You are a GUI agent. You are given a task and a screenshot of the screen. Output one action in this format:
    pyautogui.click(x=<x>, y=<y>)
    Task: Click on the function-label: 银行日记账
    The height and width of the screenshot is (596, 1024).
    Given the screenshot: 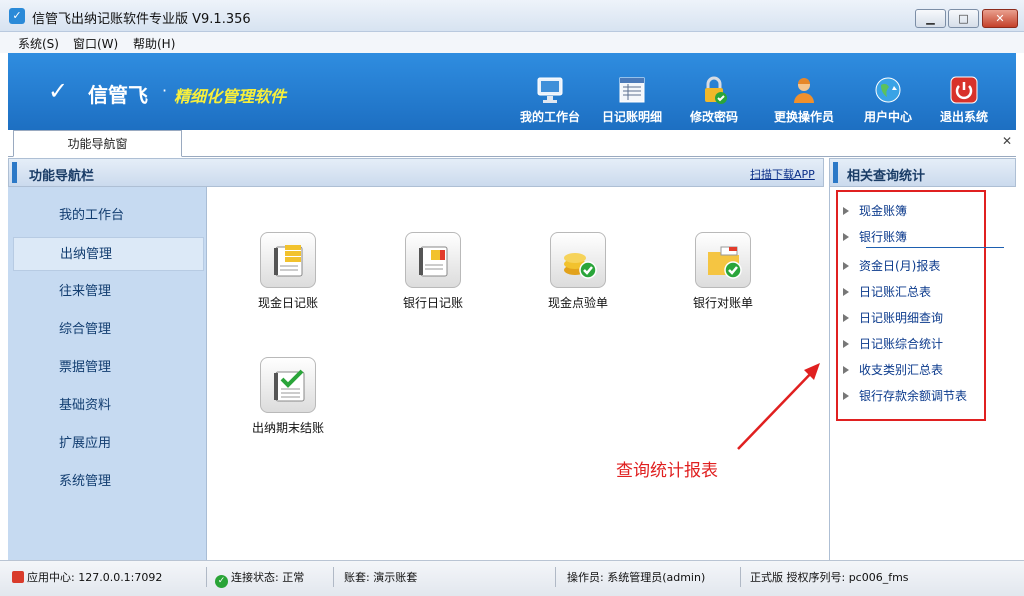 What is the action you would take?
    pyautogui.click(x=432, y=303)
    